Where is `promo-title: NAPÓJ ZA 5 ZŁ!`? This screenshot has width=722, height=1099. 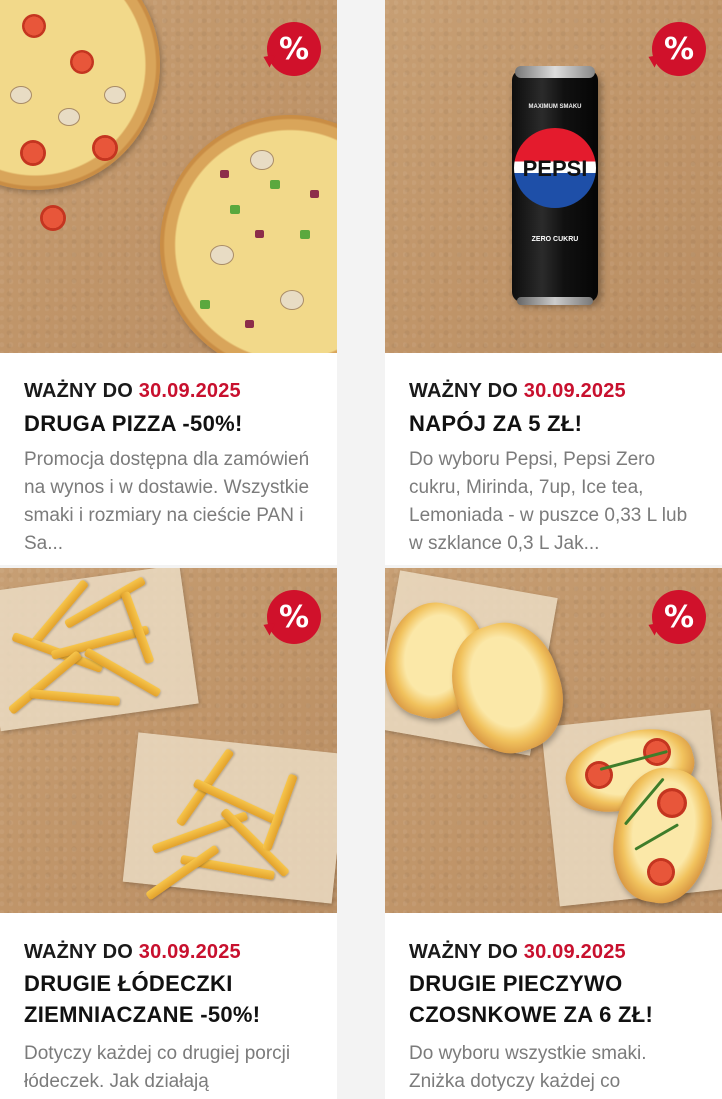 promo-title: NAPÓJ ZA 5 ZŁ! is located at coordinates (496, 423).